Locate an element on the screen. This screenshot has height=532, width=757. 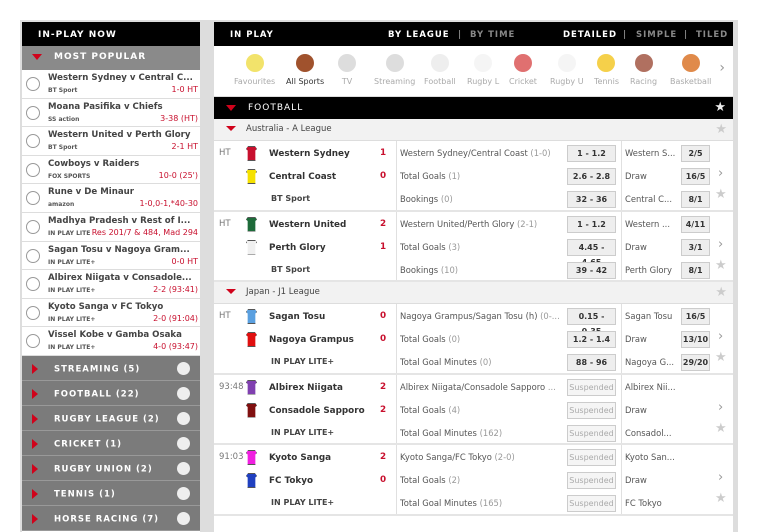
sport-filter-football: Football is located at coordinates (440, 70).